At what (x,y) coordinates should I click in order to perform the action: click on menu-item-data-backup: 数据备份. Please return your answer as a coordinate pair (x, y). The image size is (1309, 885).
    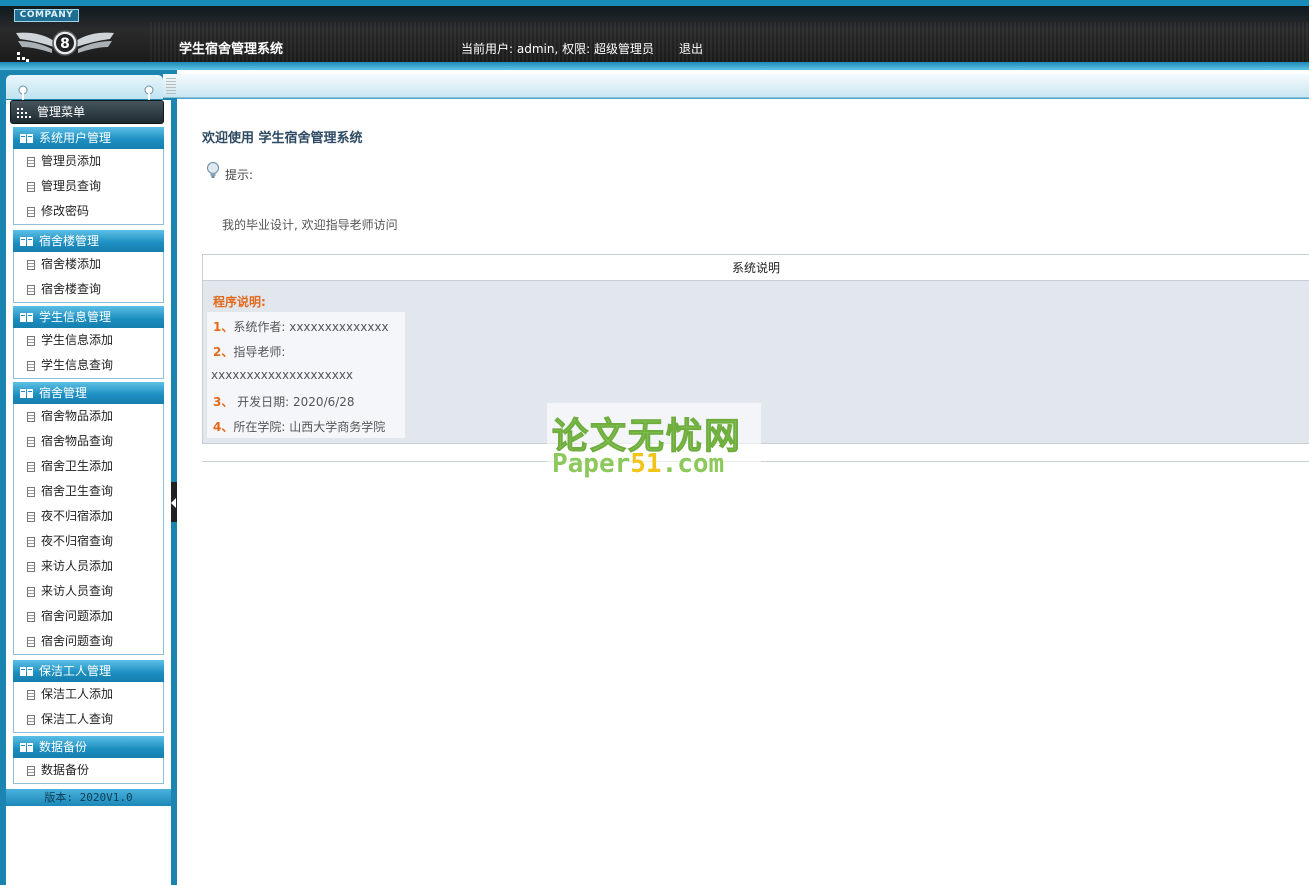
    Looking at the image, I should click on (88, 770).